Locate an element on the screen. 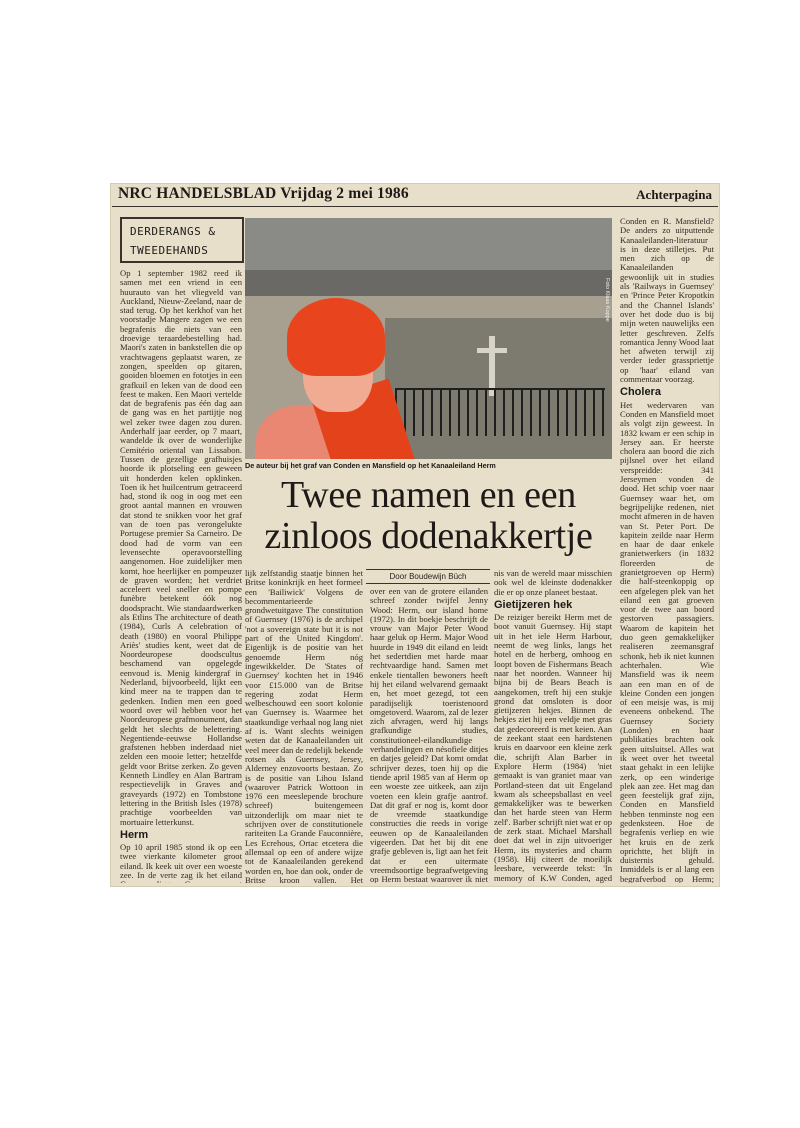 Image resolution: width=800 pixels, height=1128 pixels. byline: Door Boudewijn Büch is located at coordinates (428, 576).